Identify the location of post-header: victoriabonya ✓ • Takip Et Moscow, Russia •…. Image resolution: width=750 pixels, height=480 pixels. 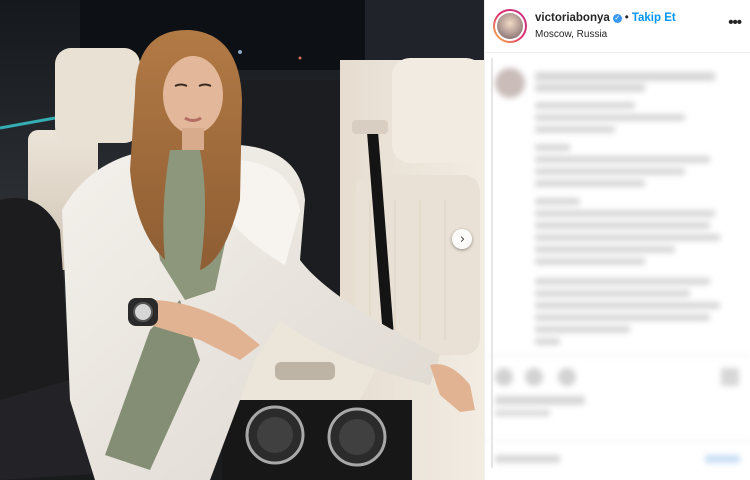
(617, 26).